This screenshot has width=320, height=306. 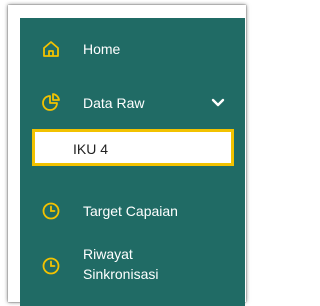 I want to click on sidebar-item-target-capaian: Target Capaian, so click(x=132, y=211).